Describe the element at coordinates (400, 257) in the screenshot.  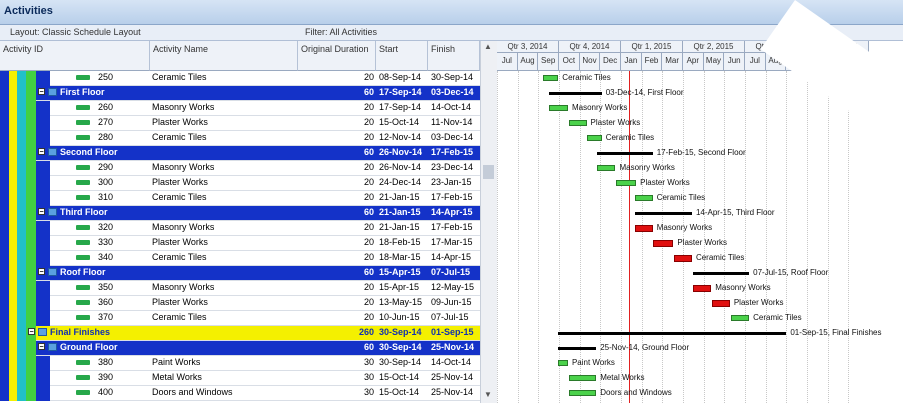
I see `start-date: 18-Mar-15` at that location.